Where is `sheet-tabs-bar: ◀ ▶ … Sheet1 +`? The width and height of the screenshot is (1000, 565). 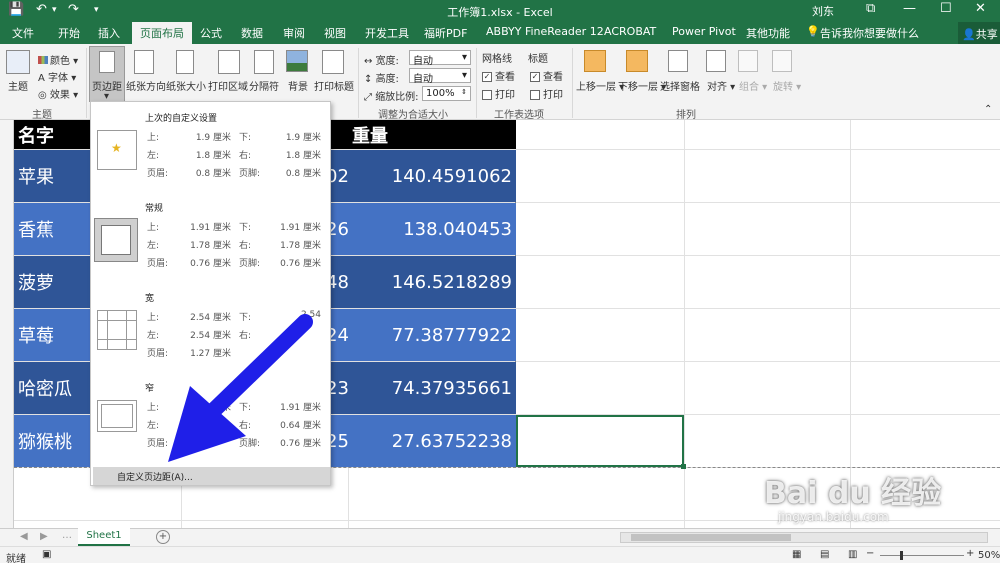
sheet-tabs-bar: ◀ ▶ … Sheet1 + is located at coordinates (500, 537).